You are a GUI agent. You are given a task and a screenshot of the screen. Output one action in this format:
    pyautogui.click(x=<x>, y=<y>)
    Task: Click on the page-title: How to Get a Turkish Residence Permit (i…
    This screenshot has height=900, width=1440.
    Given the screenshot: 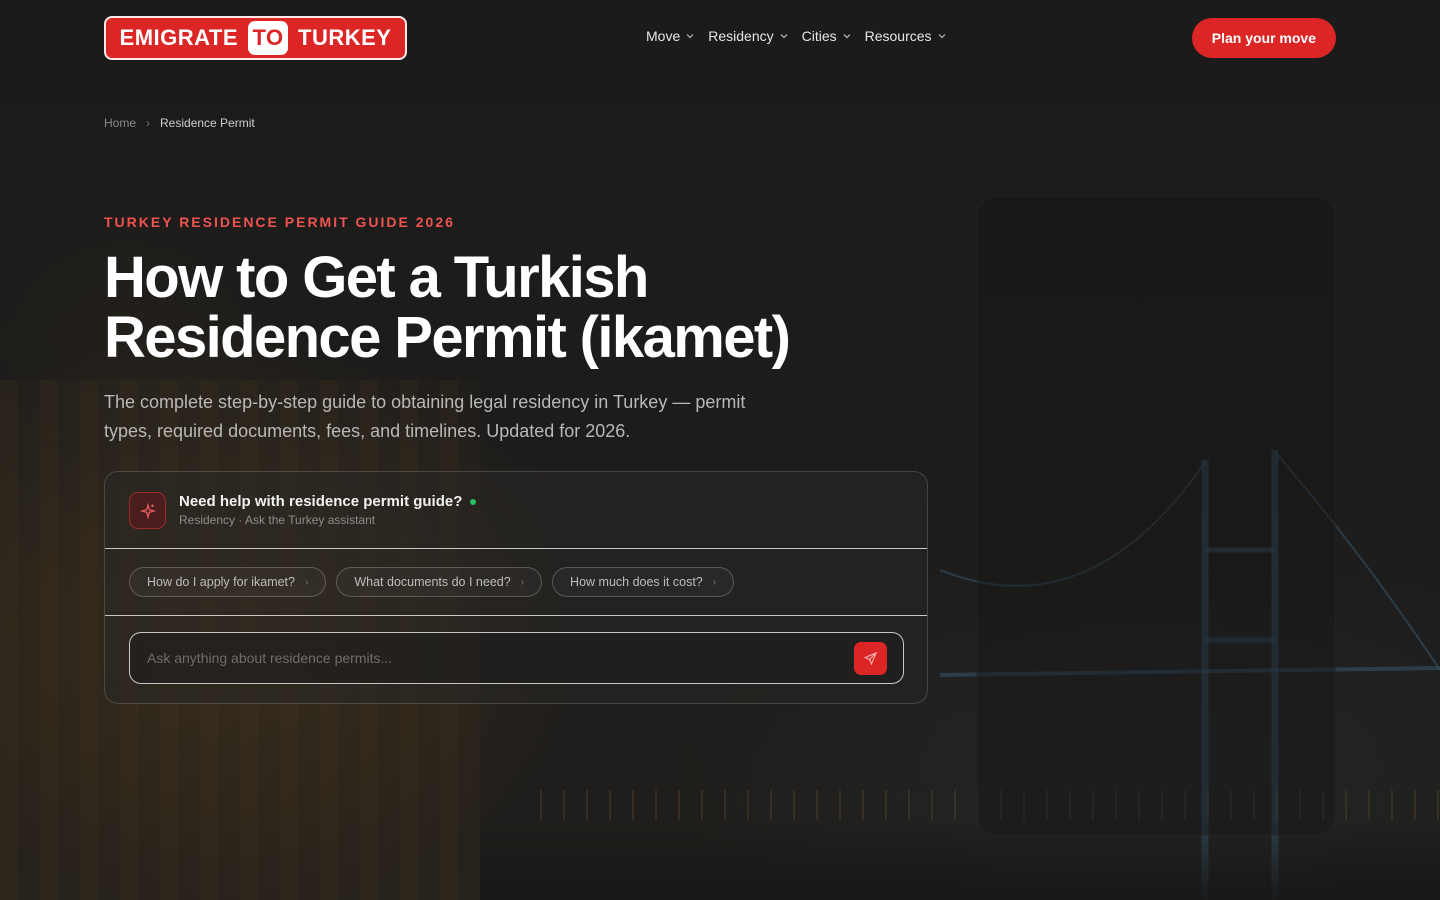 What is the action you would take?
    pyautogui.click(x=447, y=307)
    